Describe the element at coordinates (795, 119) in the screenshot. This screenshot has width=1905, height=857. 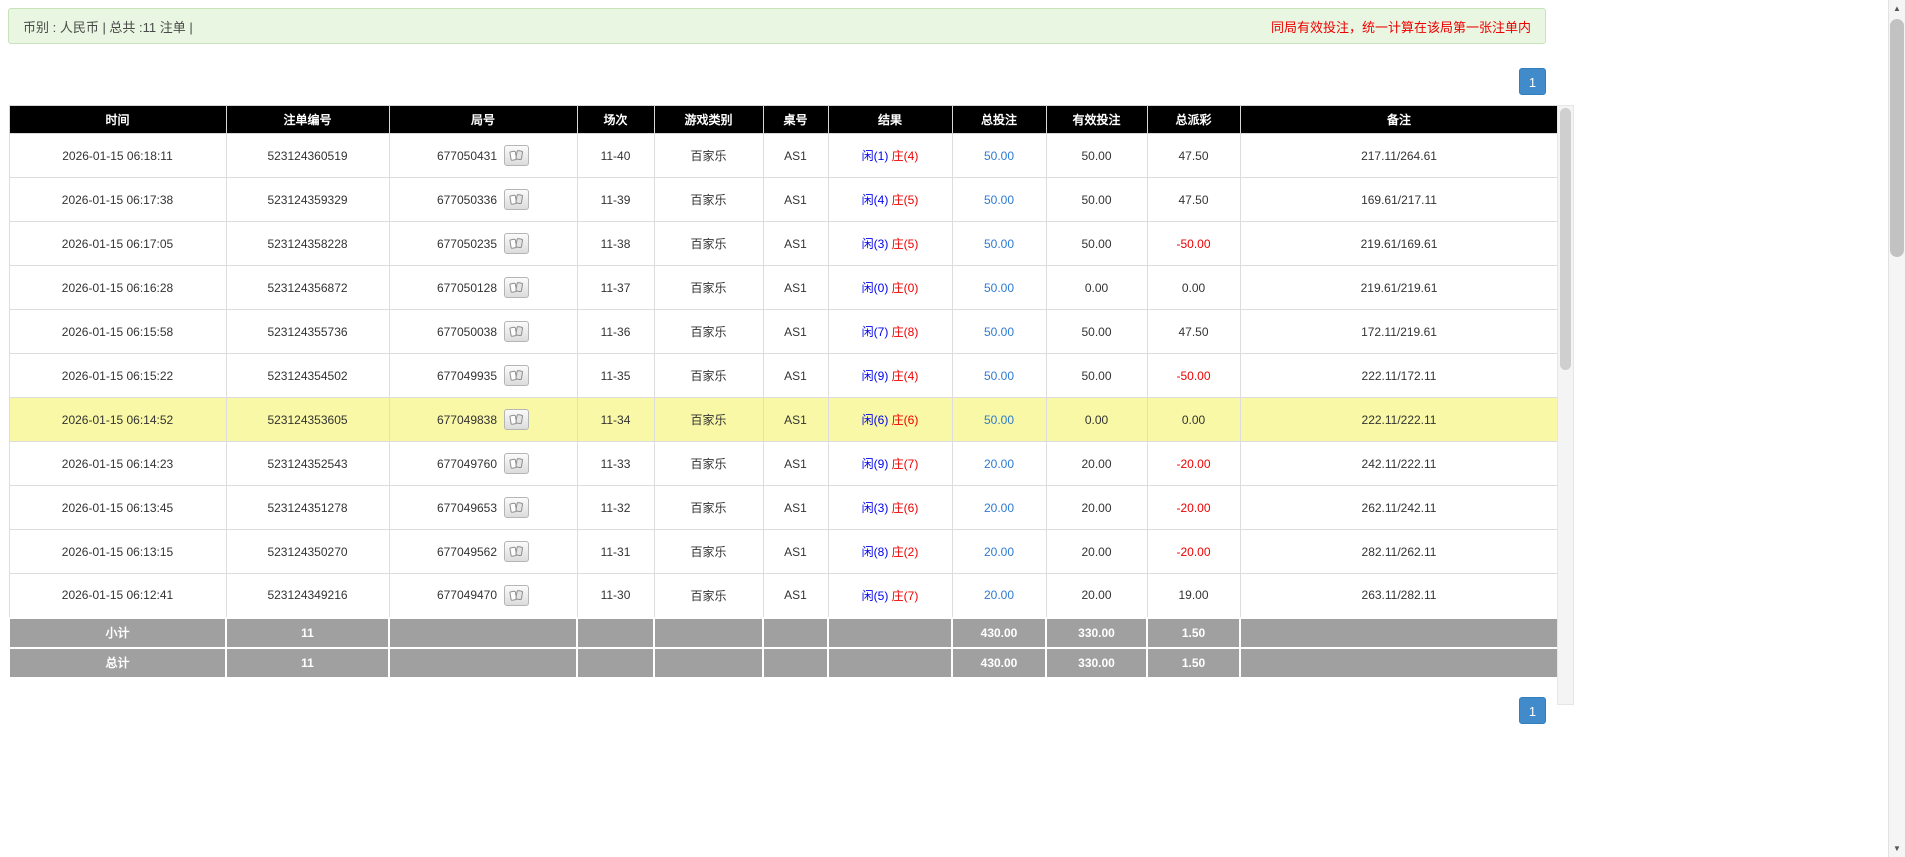
I see `column-header-table-no: 桌号` at that location.